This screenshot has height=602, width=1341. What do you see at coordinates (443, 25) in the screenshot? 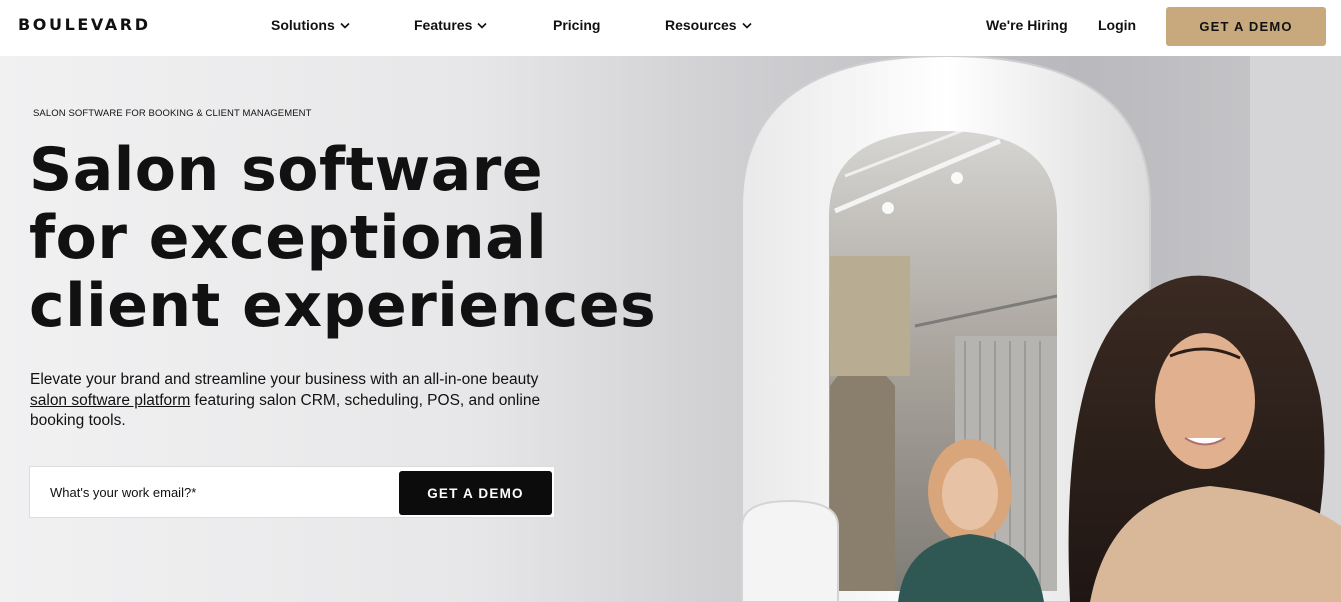
I see `nav-item-label: Features` at bounding box center [443, 25].